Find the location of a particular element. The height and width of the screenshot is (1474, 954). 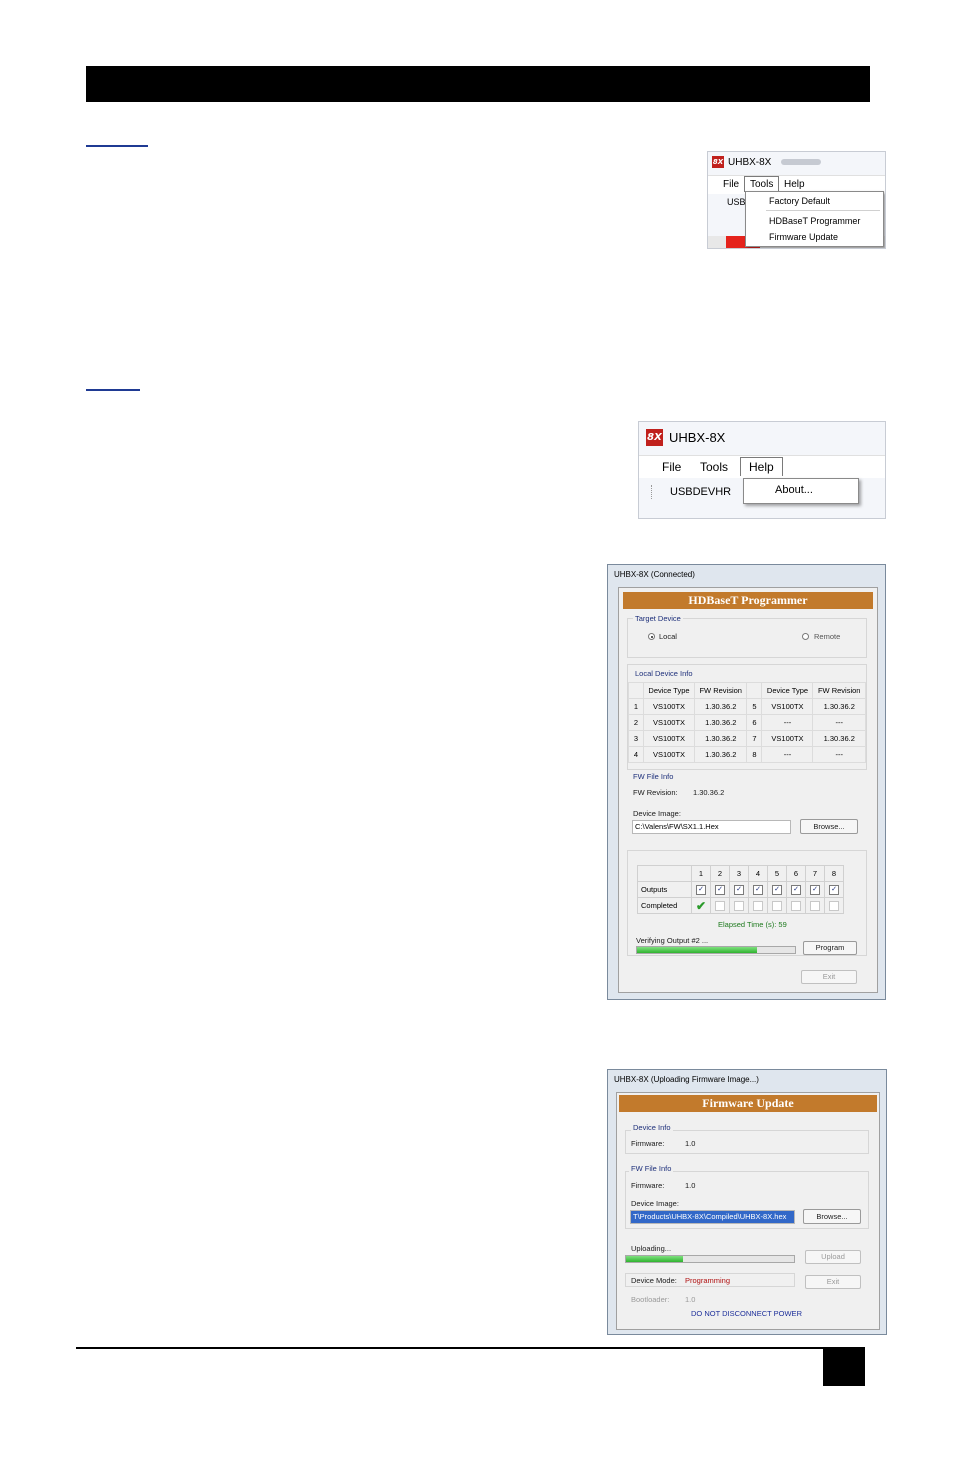

toolbar-grip is located at coordinates (652, 492).